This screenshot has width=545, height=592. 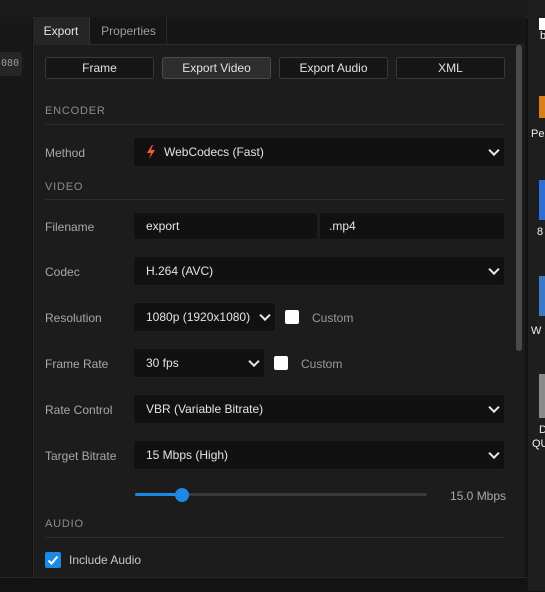 What do you see at coordinates (64, 187) in the screenshot?
I see `video-section-title: VIDEO` at bounding box center [64, 187].